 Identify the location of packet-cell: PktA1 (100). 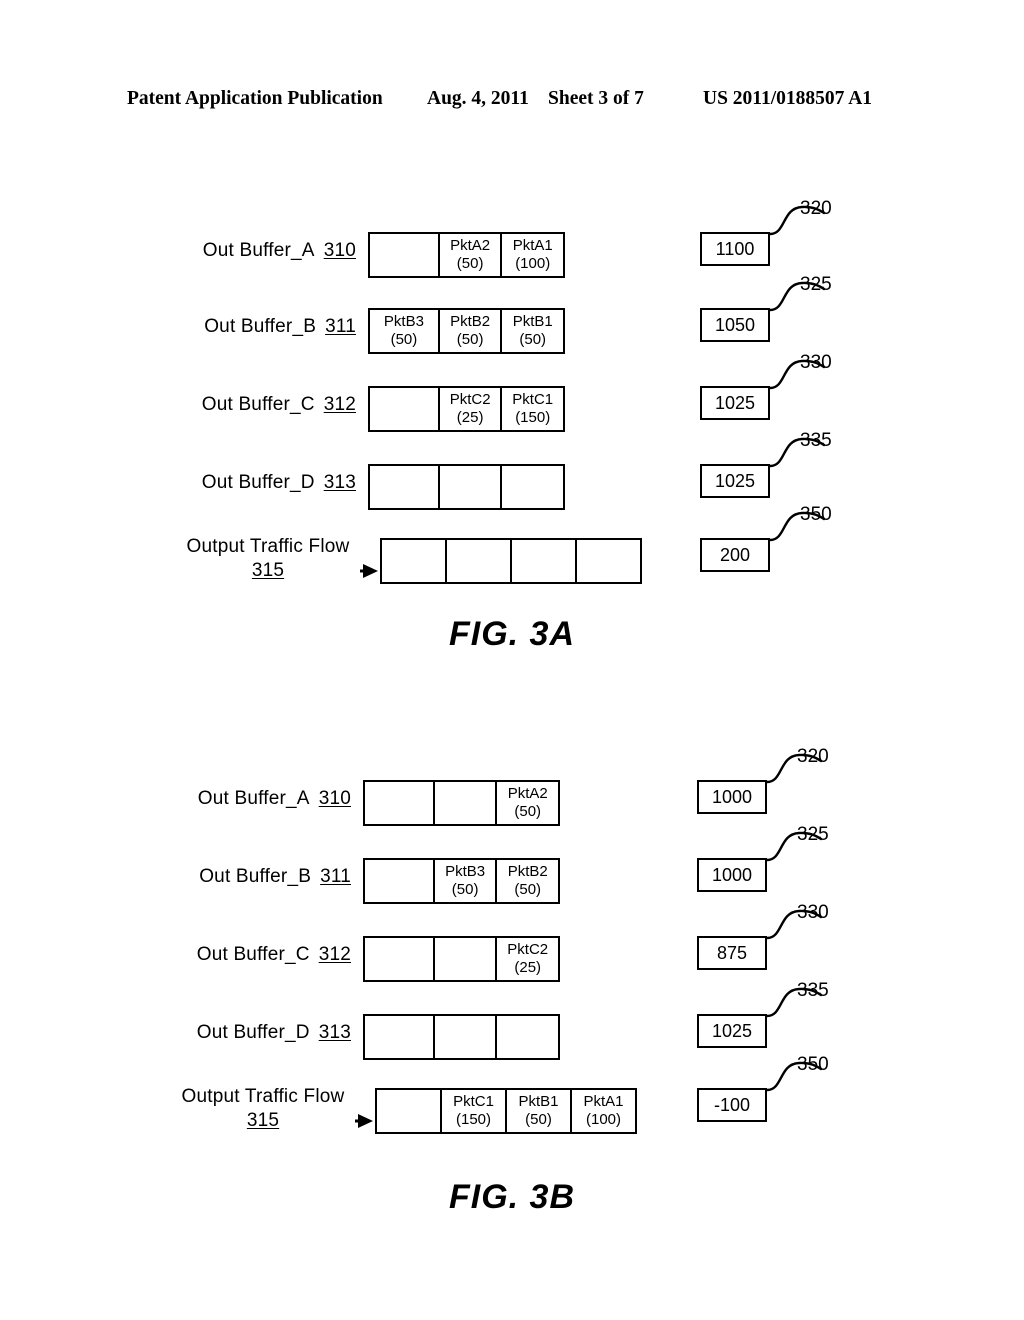
(603, 1111).